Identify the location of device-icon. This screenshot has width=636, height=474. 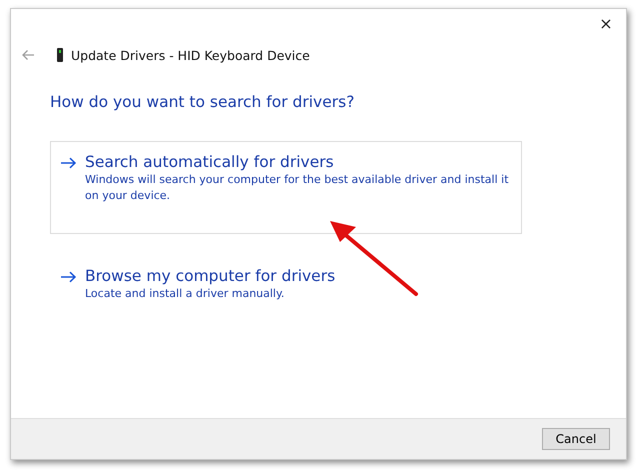
(60, 55).